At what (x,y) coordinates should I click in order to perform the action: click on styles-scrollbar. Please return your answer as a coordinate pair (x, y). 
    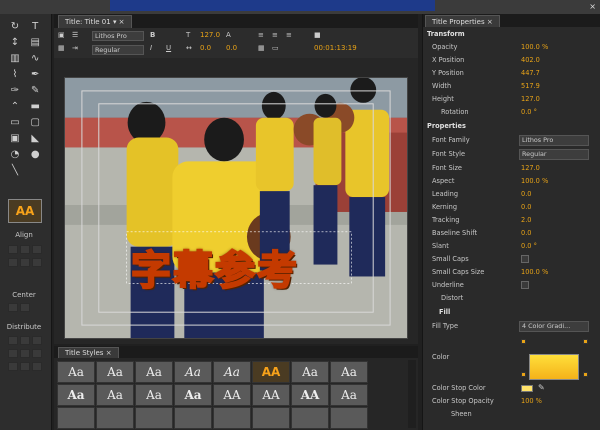
    Looking at the image, I should click on (412, 394).